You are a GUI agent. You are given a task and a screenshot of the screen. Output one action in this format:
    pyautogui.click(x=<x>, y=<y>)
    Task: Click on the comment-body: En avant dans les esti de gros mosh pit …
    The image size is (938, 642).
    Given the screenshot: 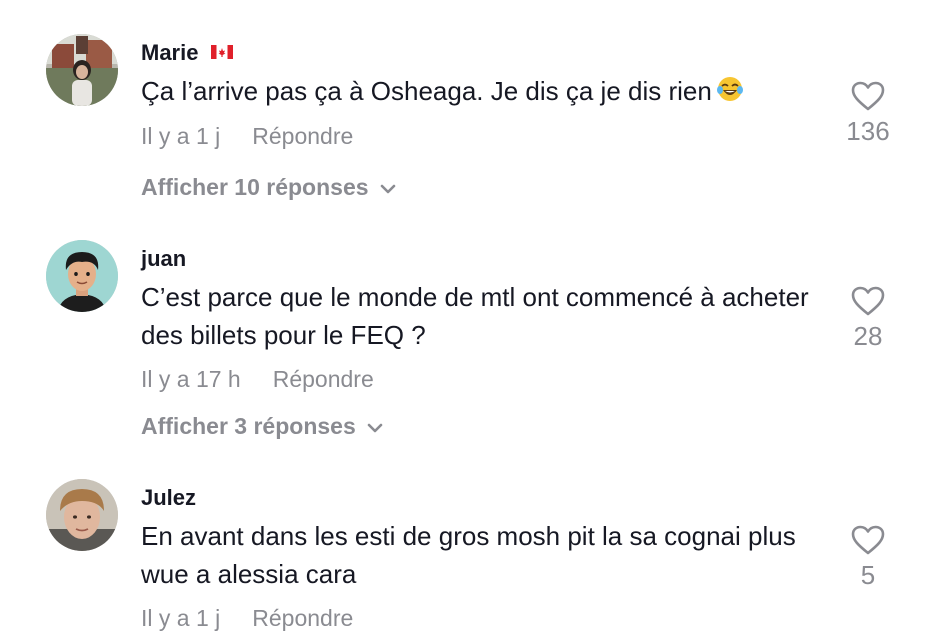 What is the action you would take?
    pyautogui.click(x=468, y=555)
    